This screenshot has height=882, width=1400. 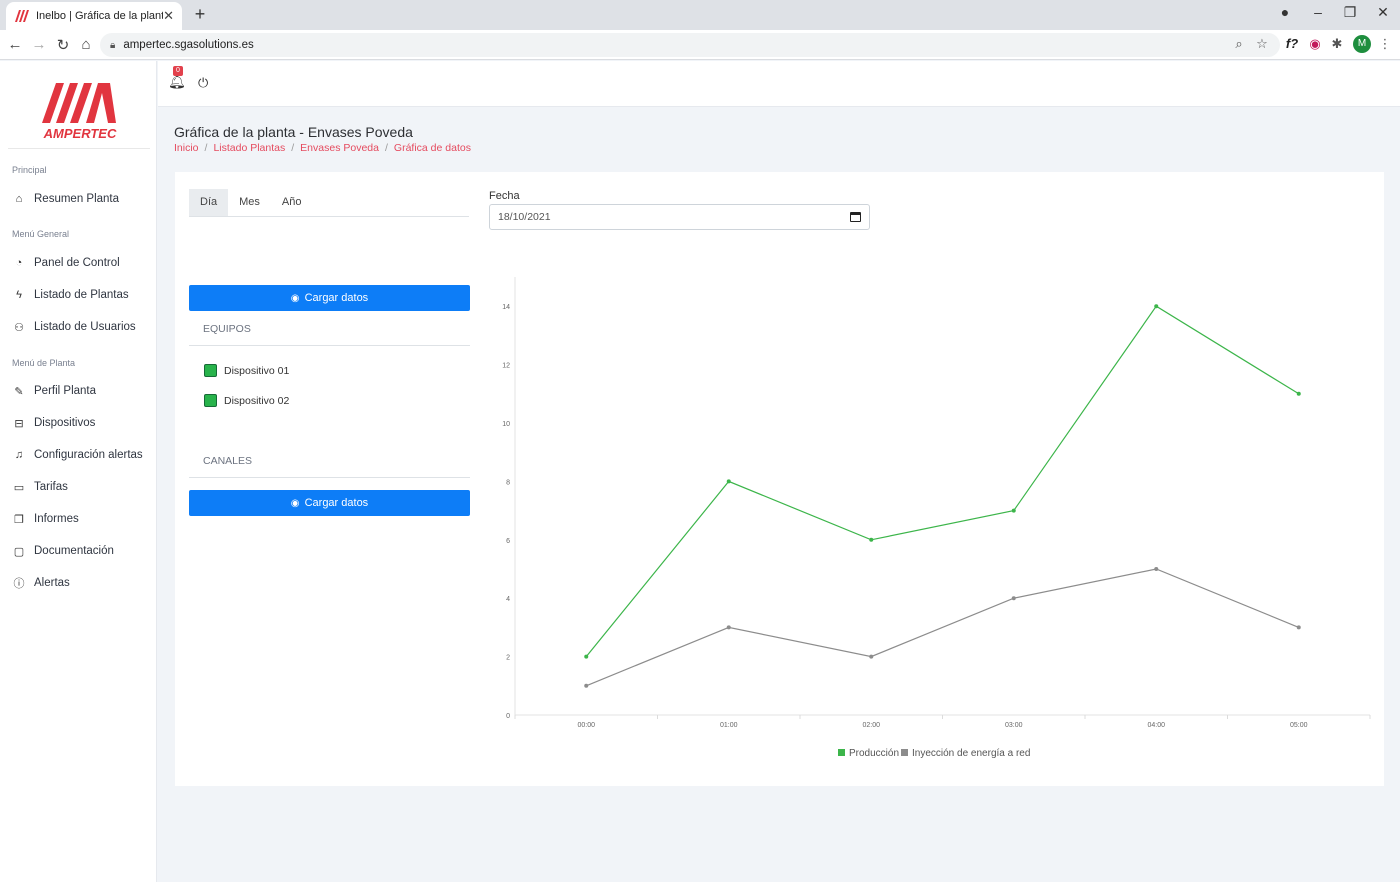 What do you see at coordinates (679, 217) in the screenshot?
I see `fecha-date-input: 18/10/2021` at bounding box center [679, 217].